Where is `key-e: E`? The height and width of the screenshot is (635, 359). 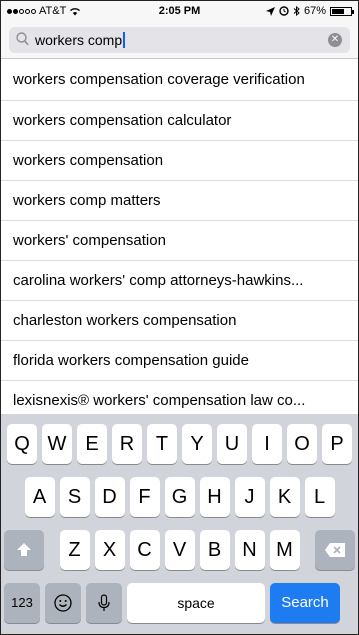
key-e: E is located at coordinates (92, 444).